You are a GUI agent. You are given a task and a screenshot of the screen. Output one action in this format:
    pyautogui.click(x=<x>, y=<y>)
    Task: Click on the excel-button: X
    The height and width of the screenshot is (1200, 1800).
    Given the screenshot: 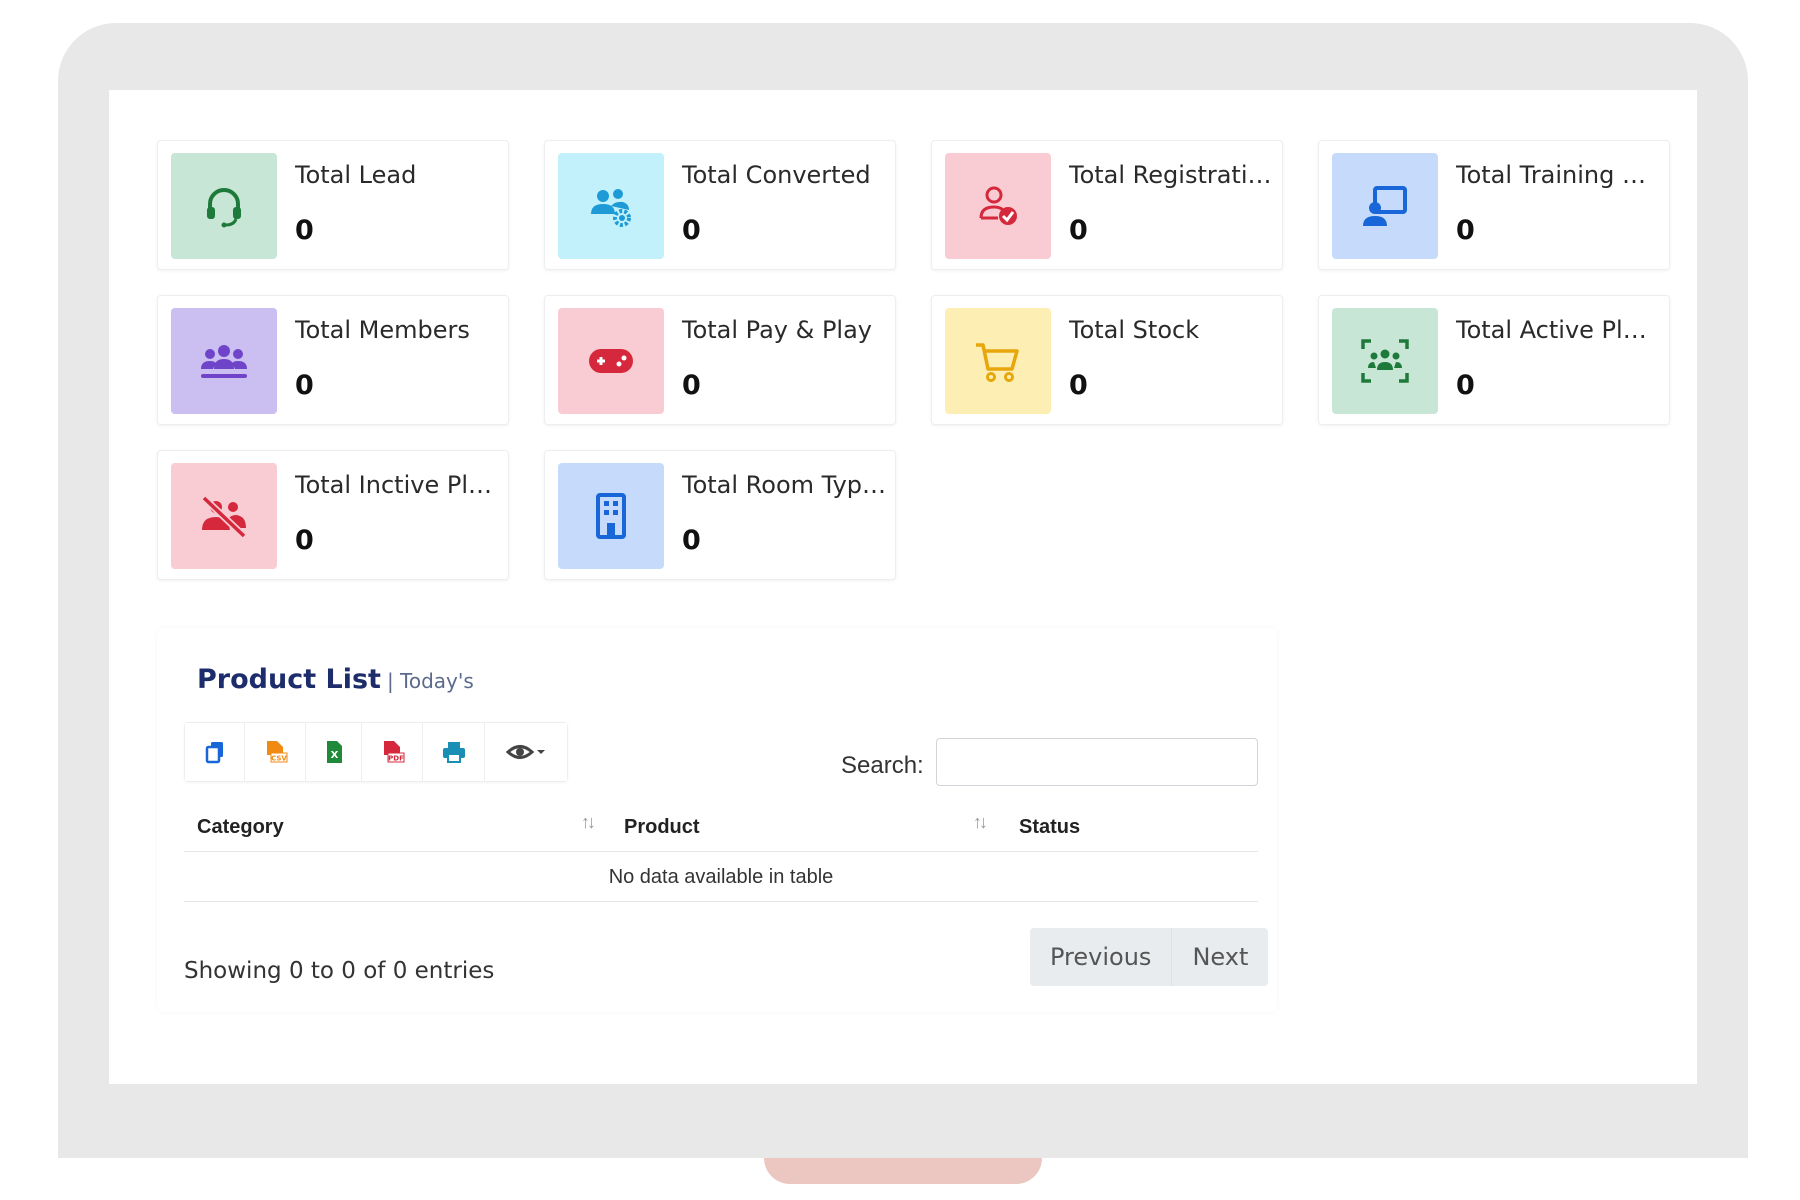 What is the action you would take?
    pyautogui.click(x=334, y=752)
    